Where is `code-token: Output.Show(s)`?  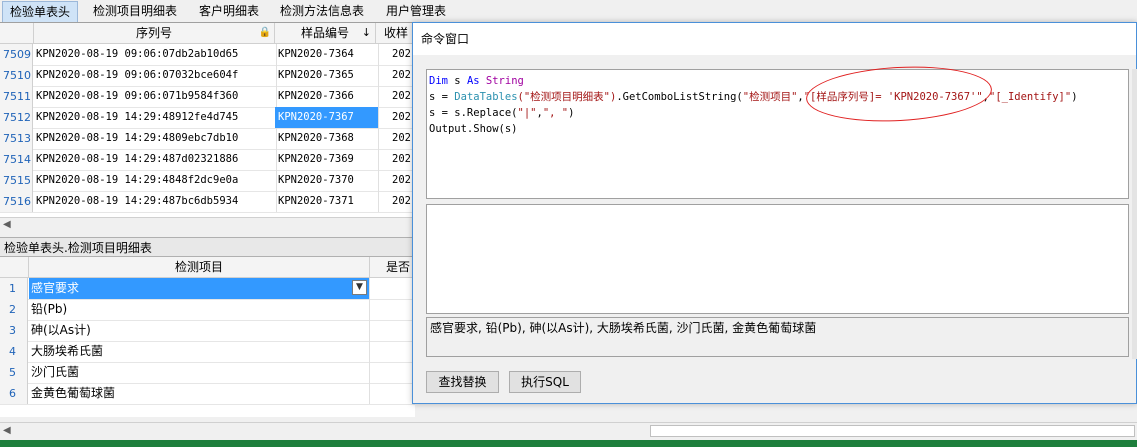
code-token: Output.Show(s) is located at coordinates (473, 129).